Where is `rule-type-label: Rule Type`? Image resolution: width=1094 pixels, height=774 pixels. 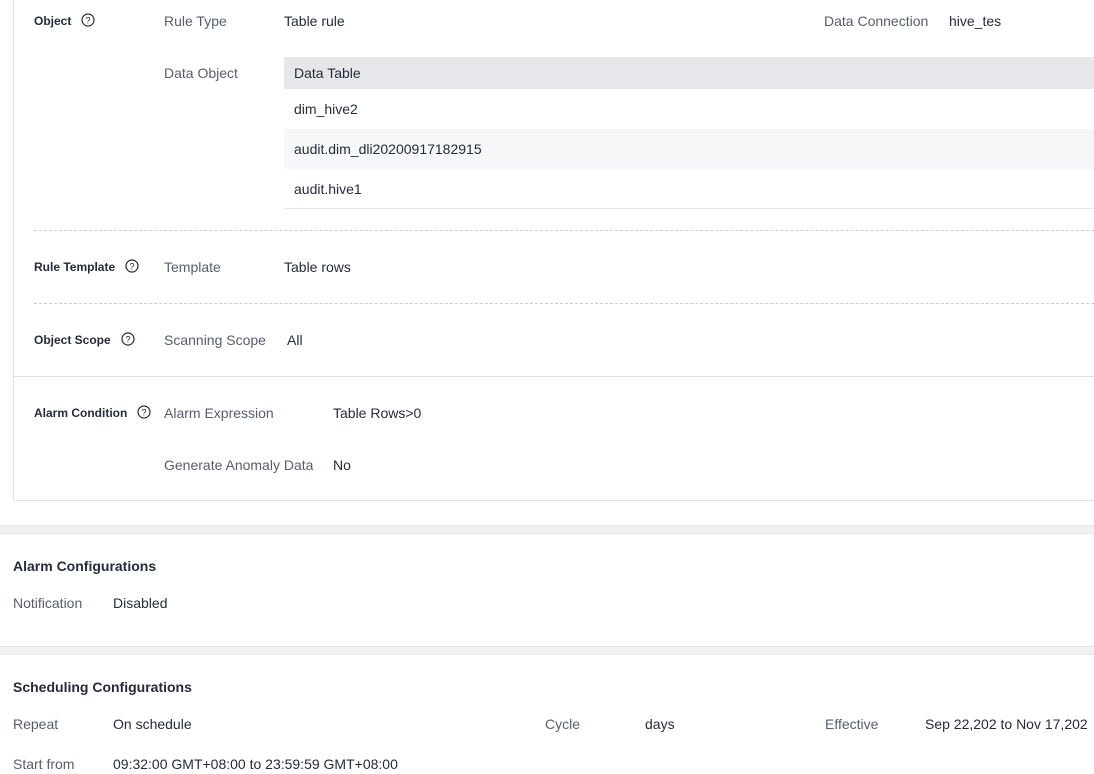 rule-type-label: Rule Type is located at coordinates (195, 21).